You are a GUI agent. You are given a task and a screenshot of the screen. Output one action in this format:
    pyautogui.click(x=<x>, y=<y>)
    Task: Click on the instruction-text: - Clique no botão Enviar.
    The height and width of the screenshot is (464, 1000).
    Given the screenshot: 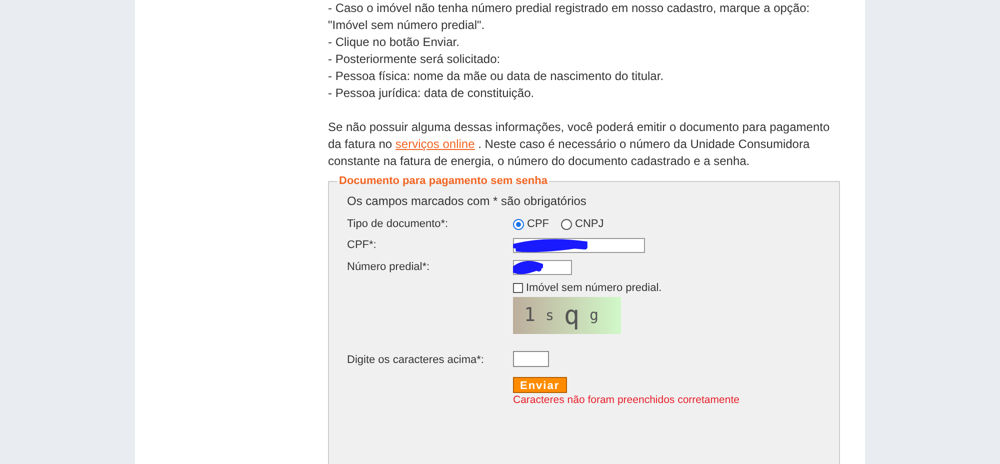 What is the action you would take?
    pyautogui.click(x=394, y=42)
    